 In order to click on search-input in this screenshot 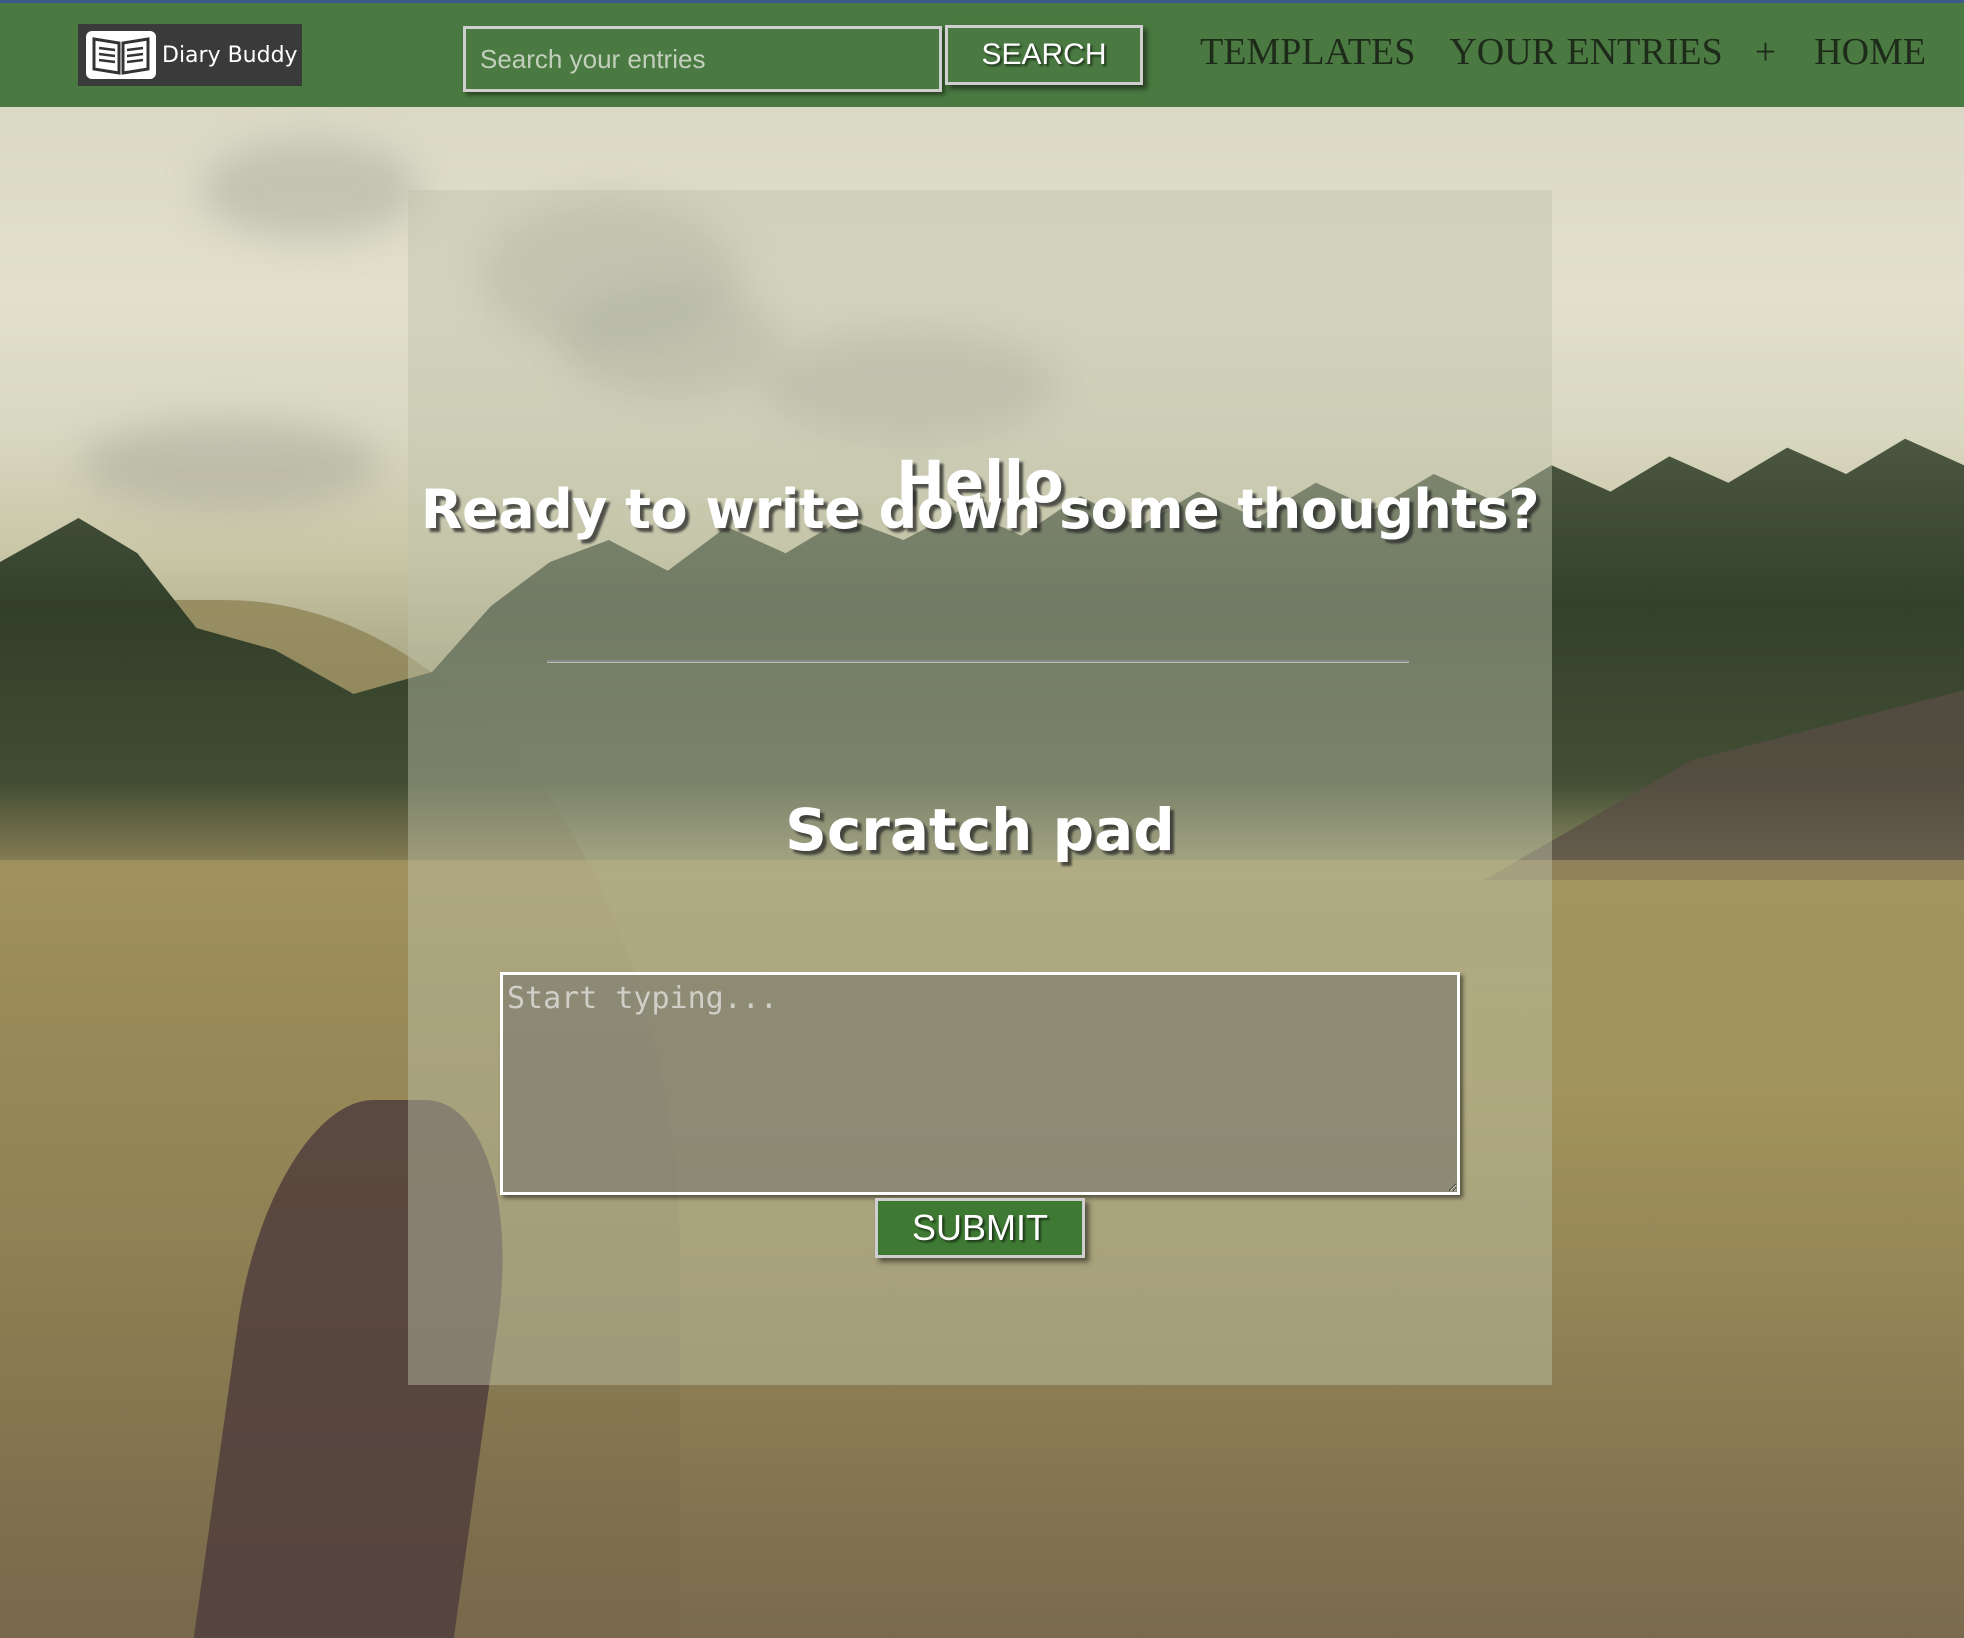, I will do `click(702, 59)`.